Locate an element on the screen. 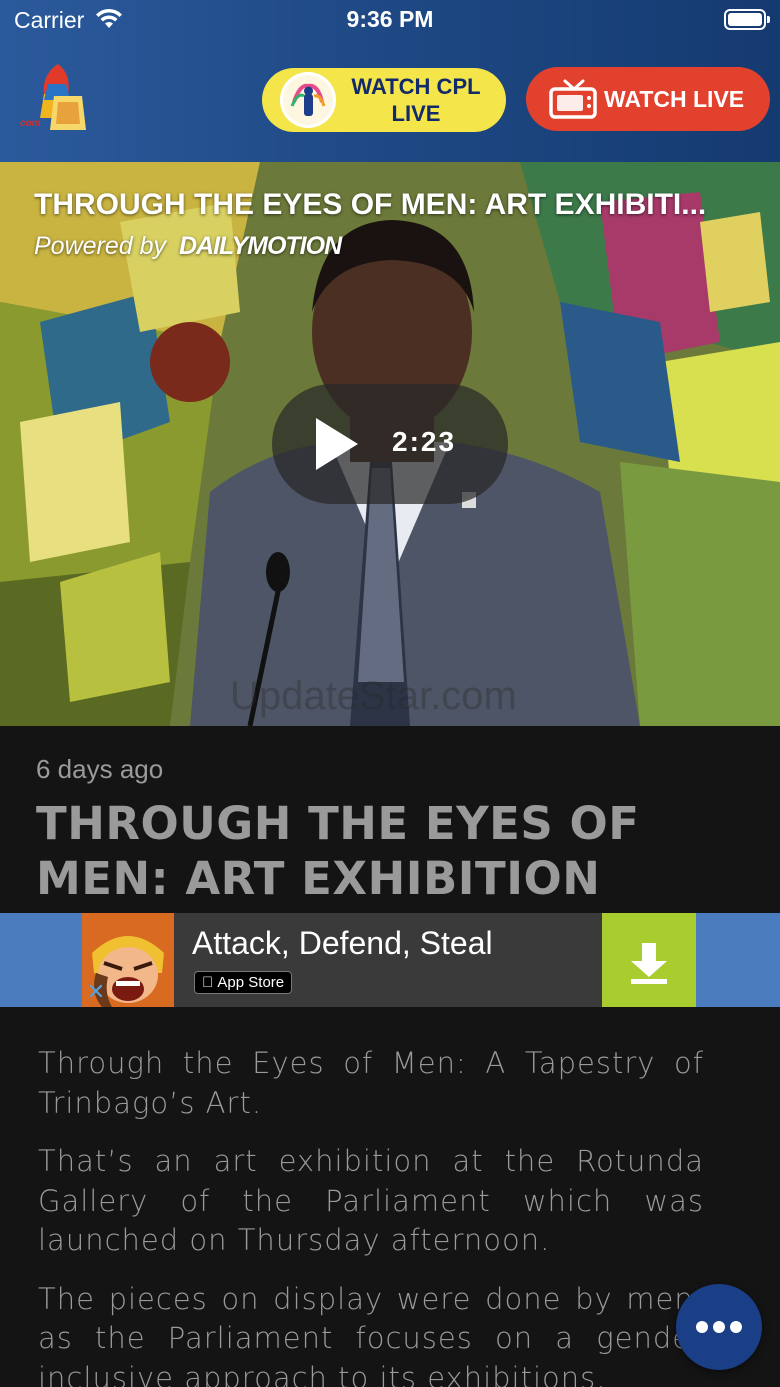  svg-text: com is located at coordinates (30, 123).